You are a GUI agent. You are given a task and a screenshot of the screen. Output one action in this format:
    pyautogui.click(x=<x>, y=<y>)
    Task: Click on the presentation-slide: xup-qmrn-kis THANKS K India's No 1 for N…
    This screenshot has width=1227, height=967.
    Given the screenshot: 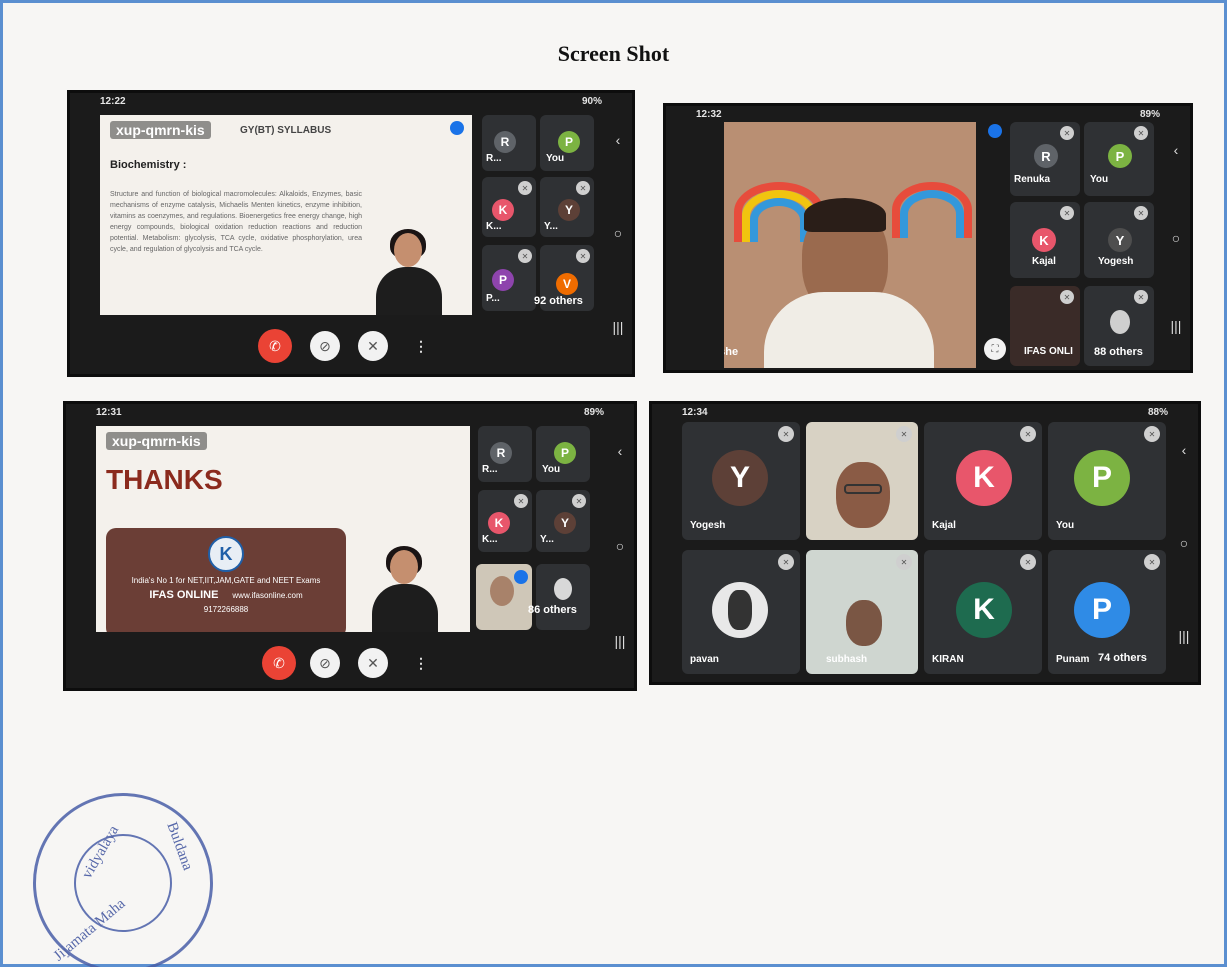 What is the action you would take?
    pyautogui.click(x=283, y=529)
    